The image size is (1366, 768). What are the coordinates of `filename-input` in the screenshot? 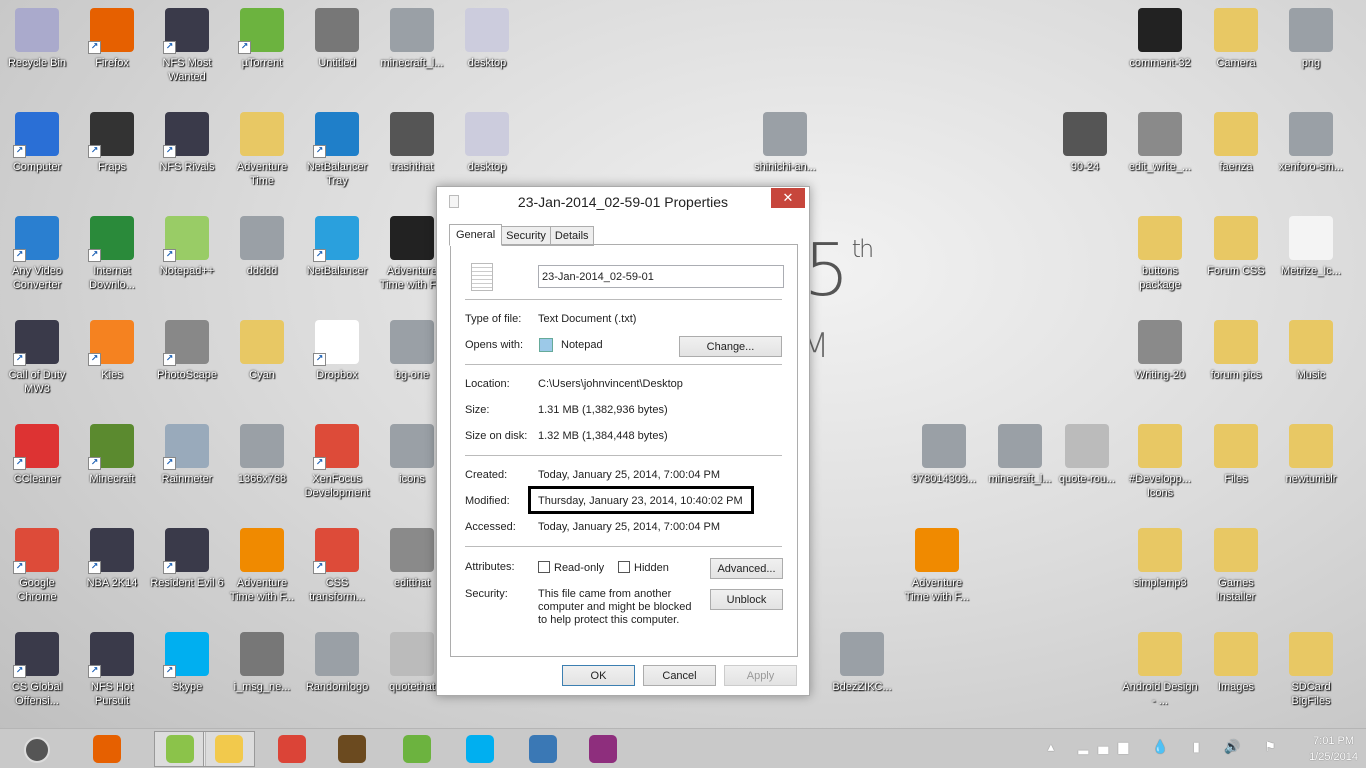 It's located at (661, 276).